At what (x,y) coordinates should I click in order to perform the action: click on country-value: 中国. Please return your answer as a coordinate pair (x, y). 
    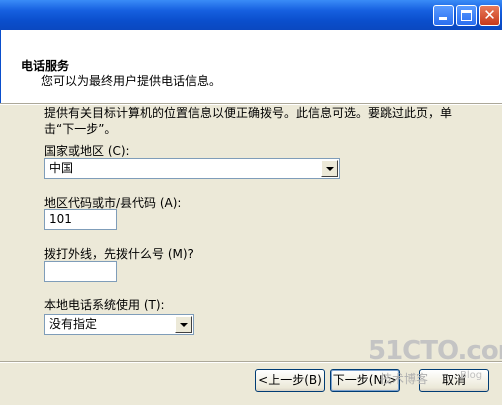
    Looking at the image, I should click on (61, 168).